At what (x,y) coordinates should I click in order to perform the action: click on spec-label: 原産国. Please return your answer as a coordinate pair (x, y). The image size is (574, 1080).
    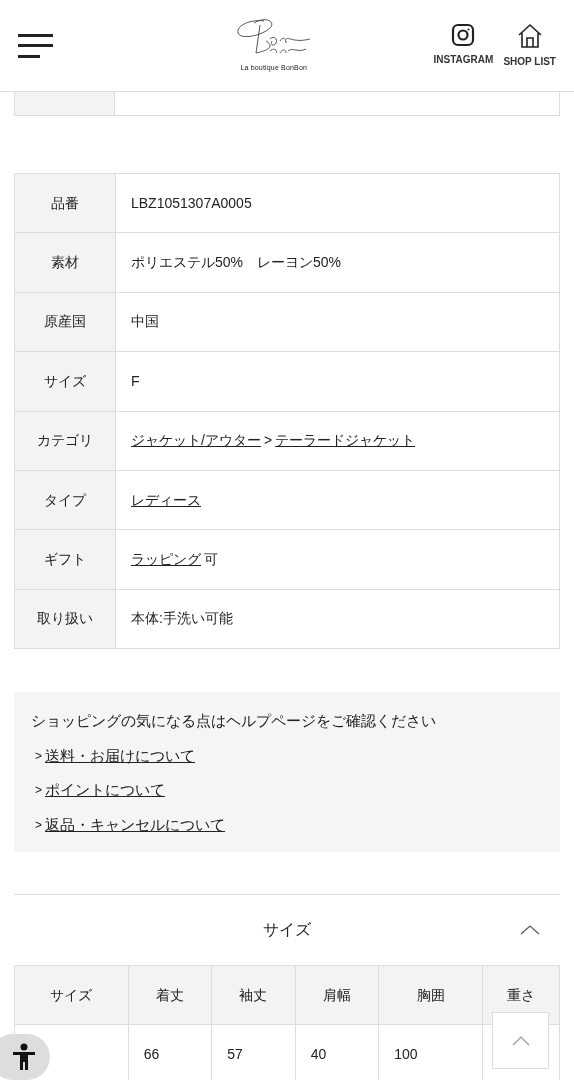
    Looking at the image, I should click on (65, 322).